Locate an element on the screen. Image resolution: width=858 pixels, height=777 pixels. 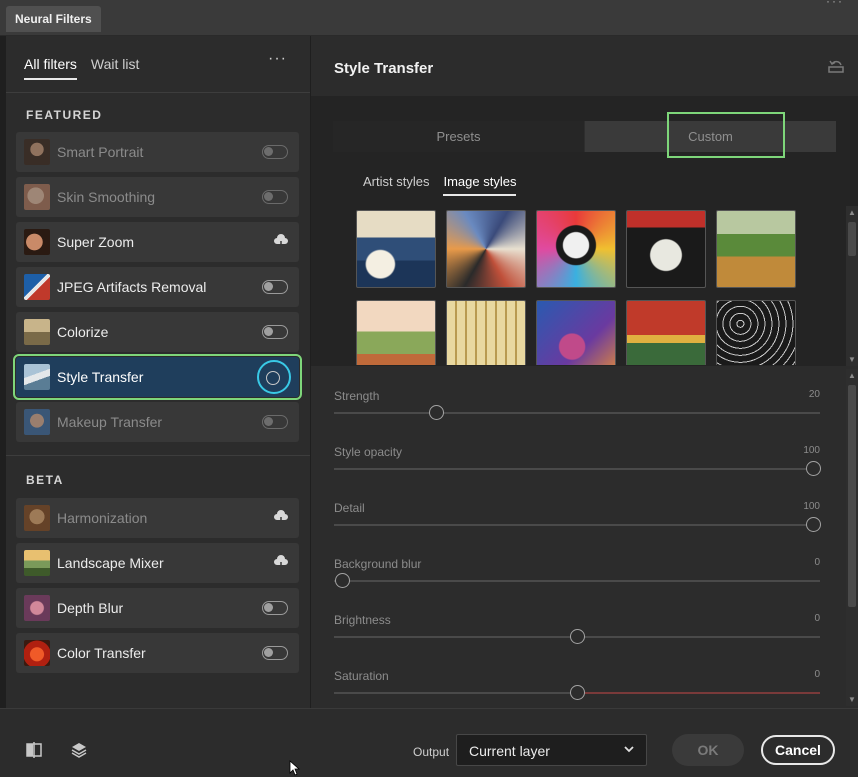
style-swatch-cubist is located at coordinates (486, 249).